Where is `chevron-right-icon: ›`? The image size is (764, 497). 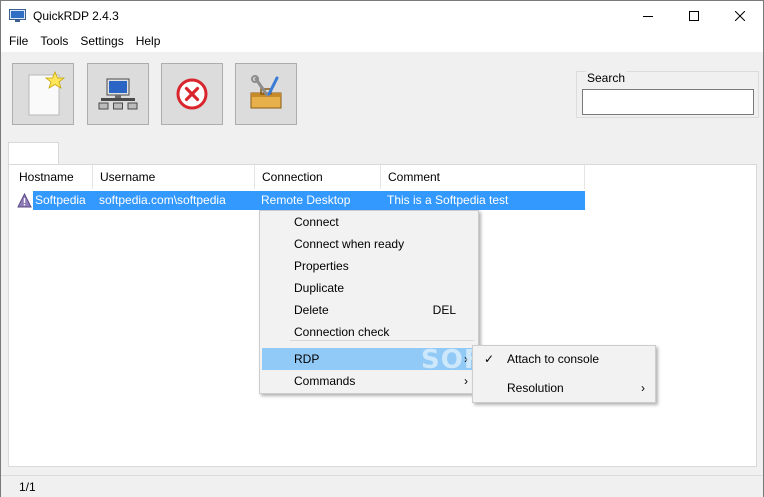
chevron-right-icon: › is located at coordinates (643, 388).